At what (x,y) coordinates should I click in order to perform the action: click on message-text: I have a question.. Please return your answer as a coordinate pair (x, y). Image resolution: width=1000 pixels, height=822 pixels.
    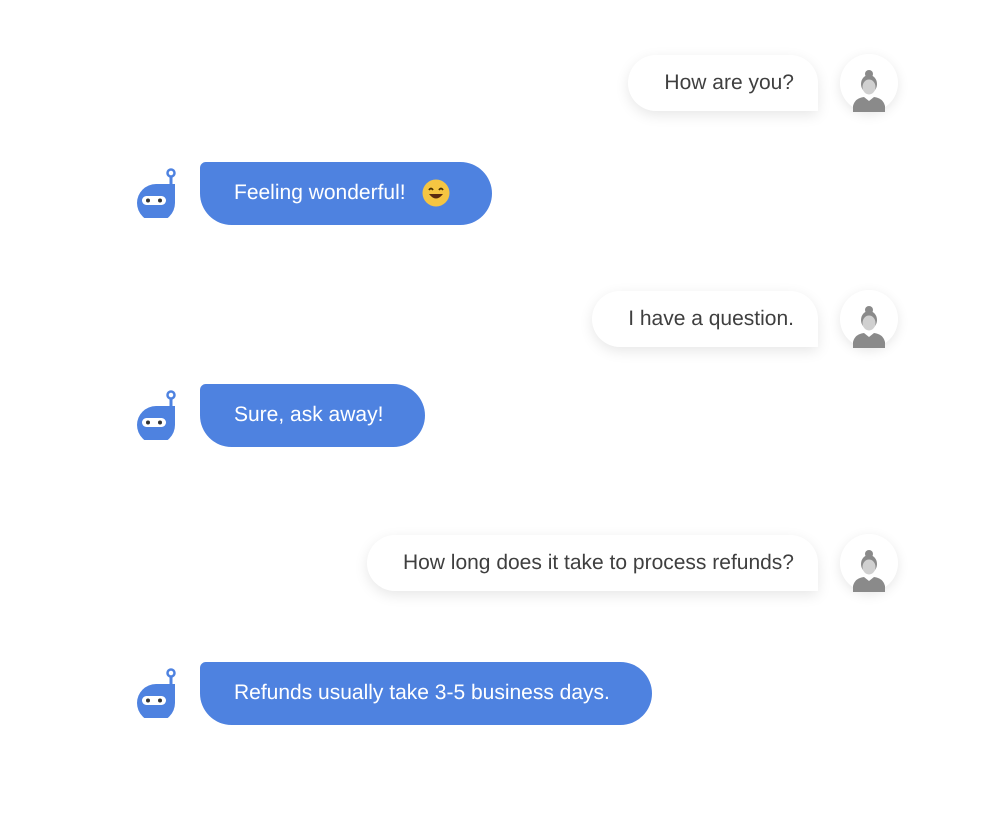
    Looking at the image, I should click on (711, 319).